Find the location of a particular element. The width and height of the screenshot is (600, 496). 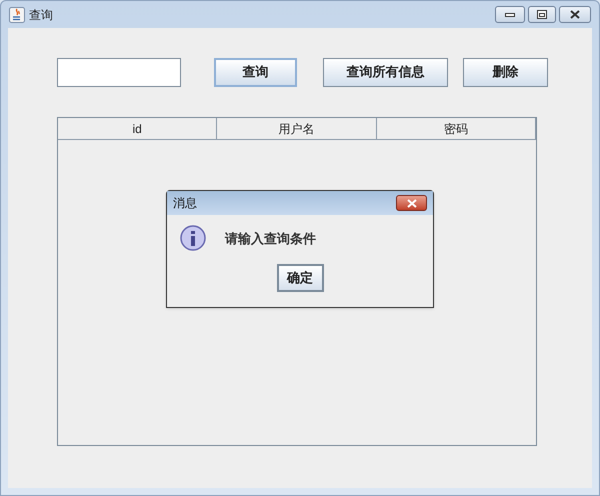

column-header: 用户名 is located at coordinates (297, 129).